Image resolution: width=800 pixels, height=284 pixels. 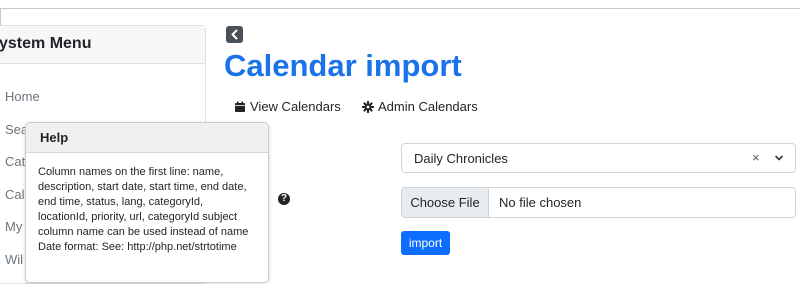 I want to click on calendar-select-value: Daily Chronicles, so click(x=461, y=158).